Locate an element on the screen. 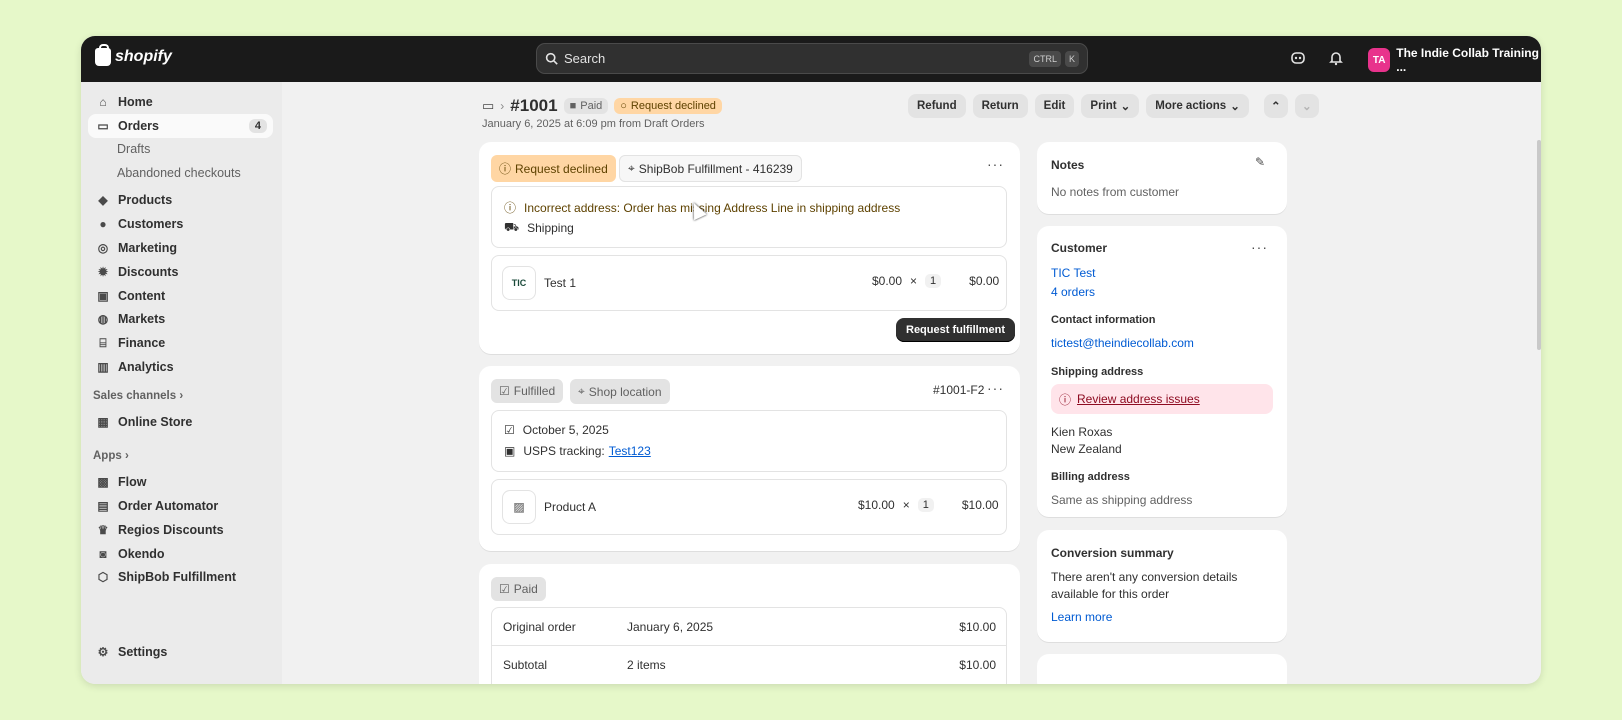 Image resolution: width=1622 pixels, height=720 pixels. sidebar-item-label: Online Store is located at coordinates (155, 422).